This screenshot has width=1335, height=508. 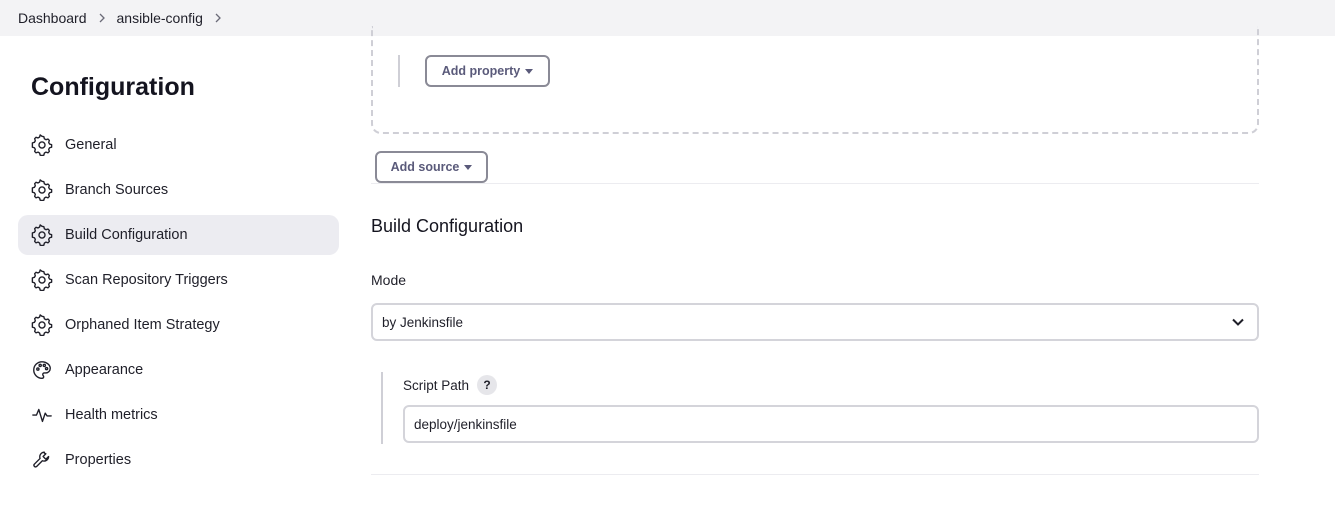 I want to click on breadcrumb-ansible-config: ansible-config, so click(x=160, y=18).